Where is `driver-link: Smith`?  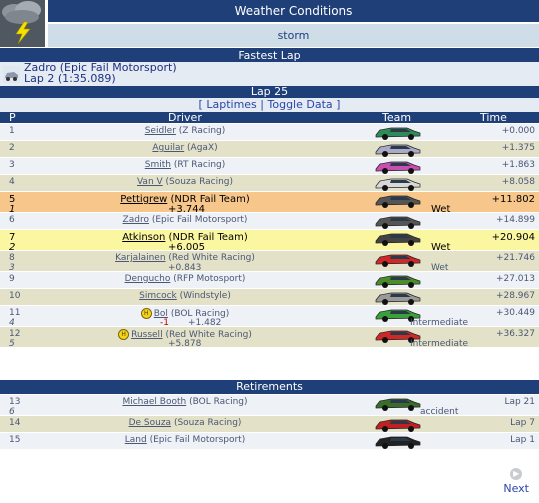 driver-link: Smith is located at coordinates (158, 165).